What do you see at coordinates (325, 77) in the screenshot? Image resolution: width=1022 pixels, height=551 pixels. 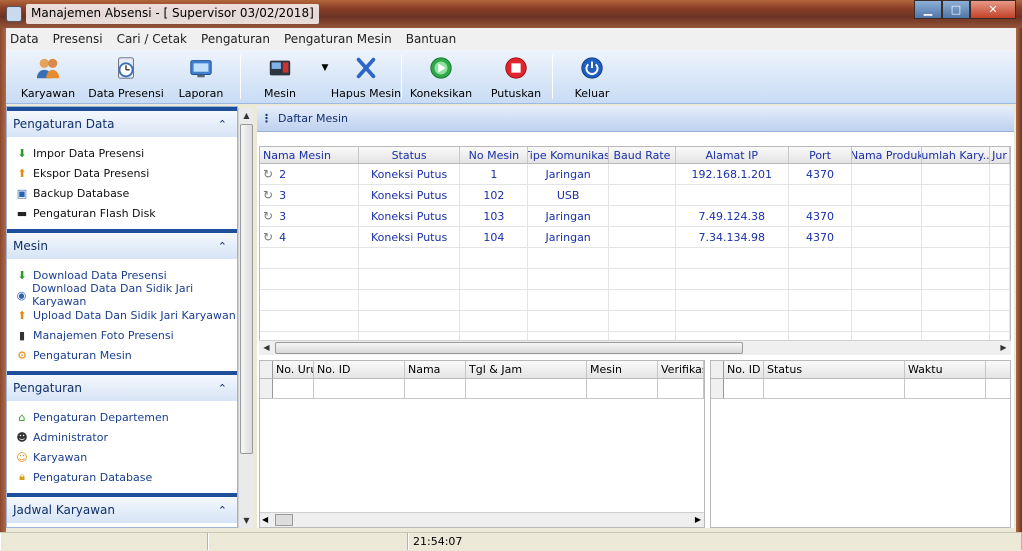 I see `mesin-dropdown-arrow: ▼` at bounding box center [325, 77].